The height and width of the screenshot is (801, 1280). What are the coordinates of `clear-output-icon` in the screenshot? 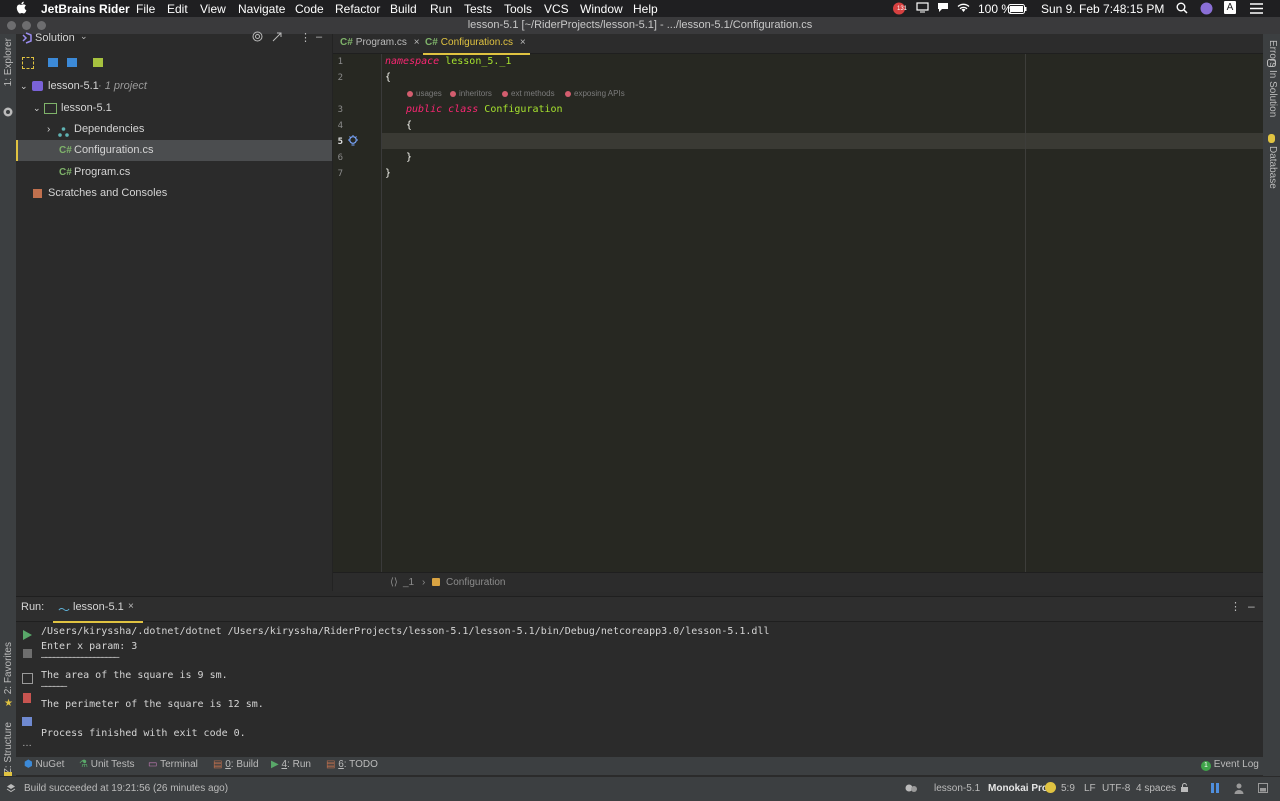 It's located at (27, 698).